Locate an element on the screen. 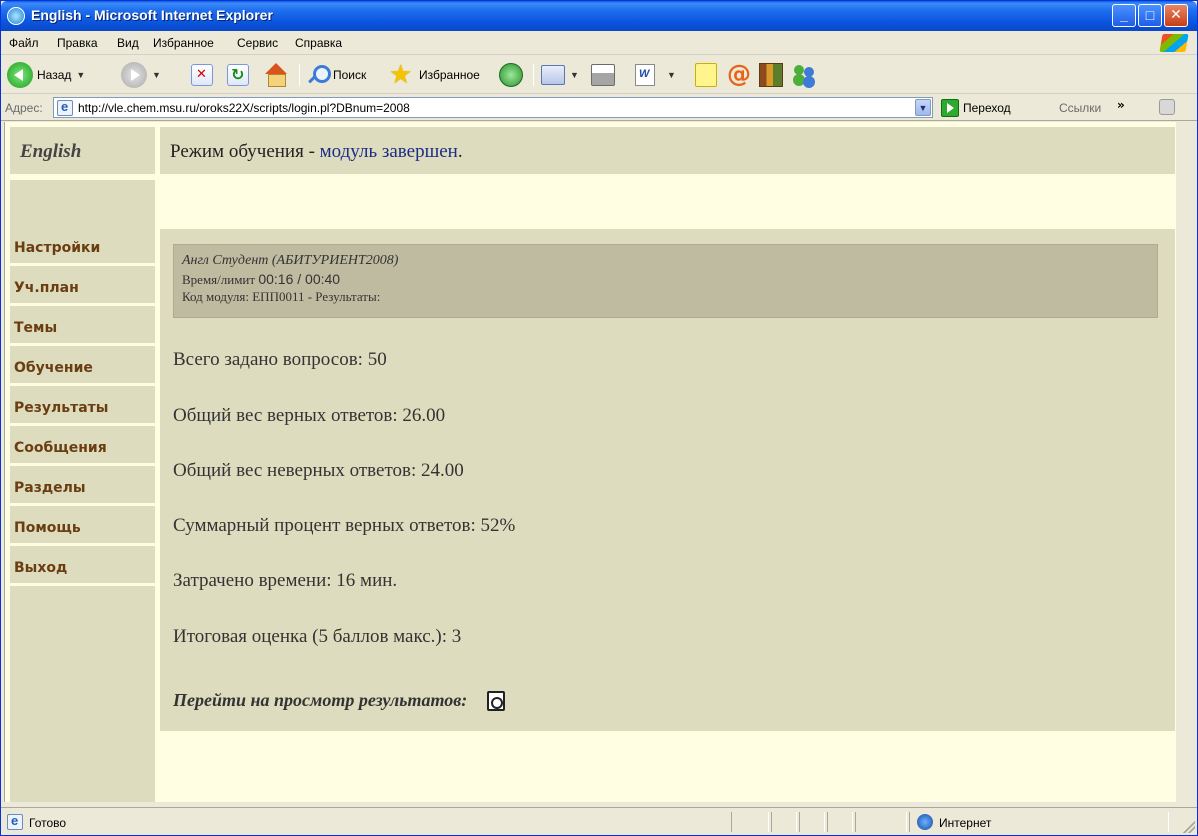 This screenshot has height=836, width=1198. back-button: Назад ▼ is located at coordinates (46, 75).